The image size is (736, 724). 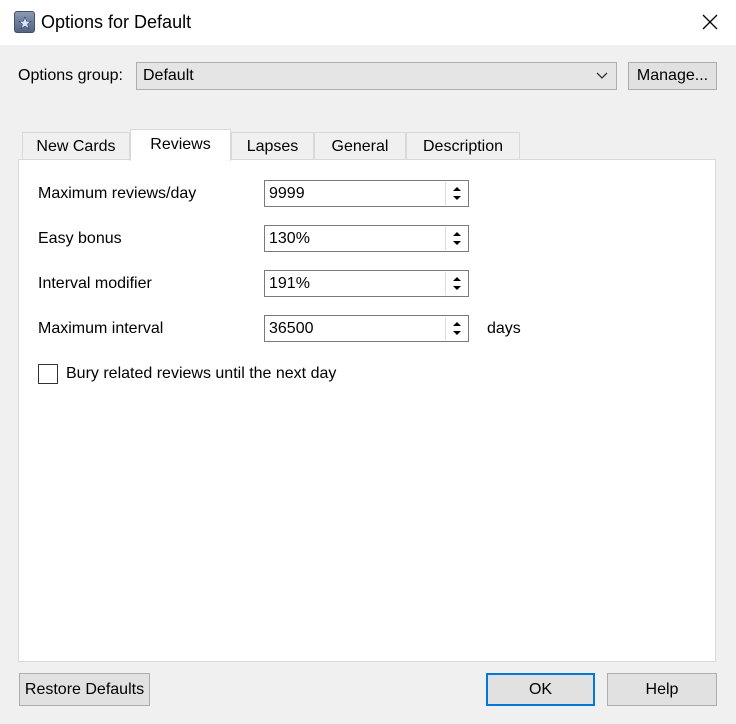 I want to click on title-bar: Options for Default, so click(x=368, y=22).